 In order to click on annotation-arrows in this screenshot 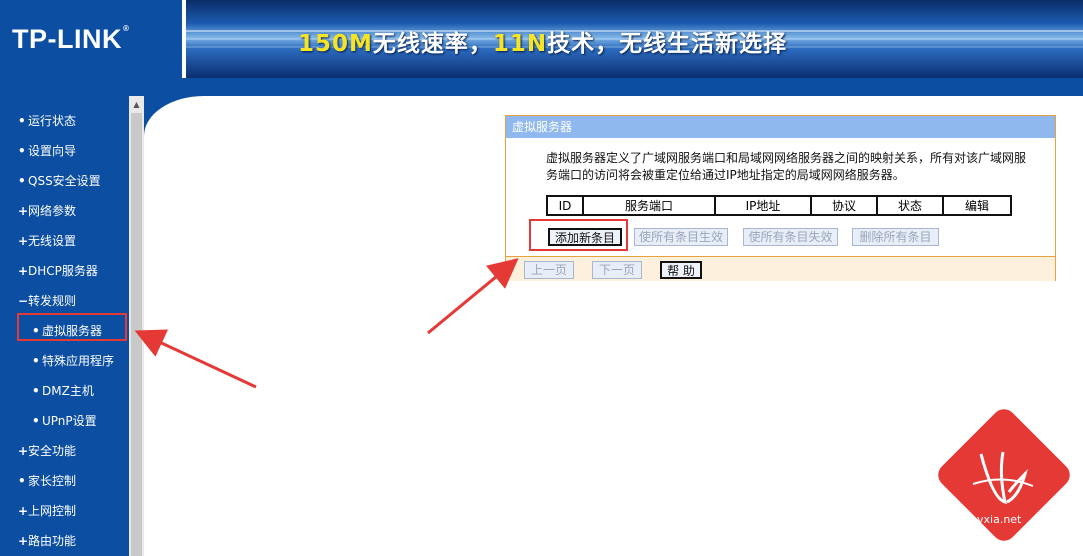, I will do `click(326, 323)`.